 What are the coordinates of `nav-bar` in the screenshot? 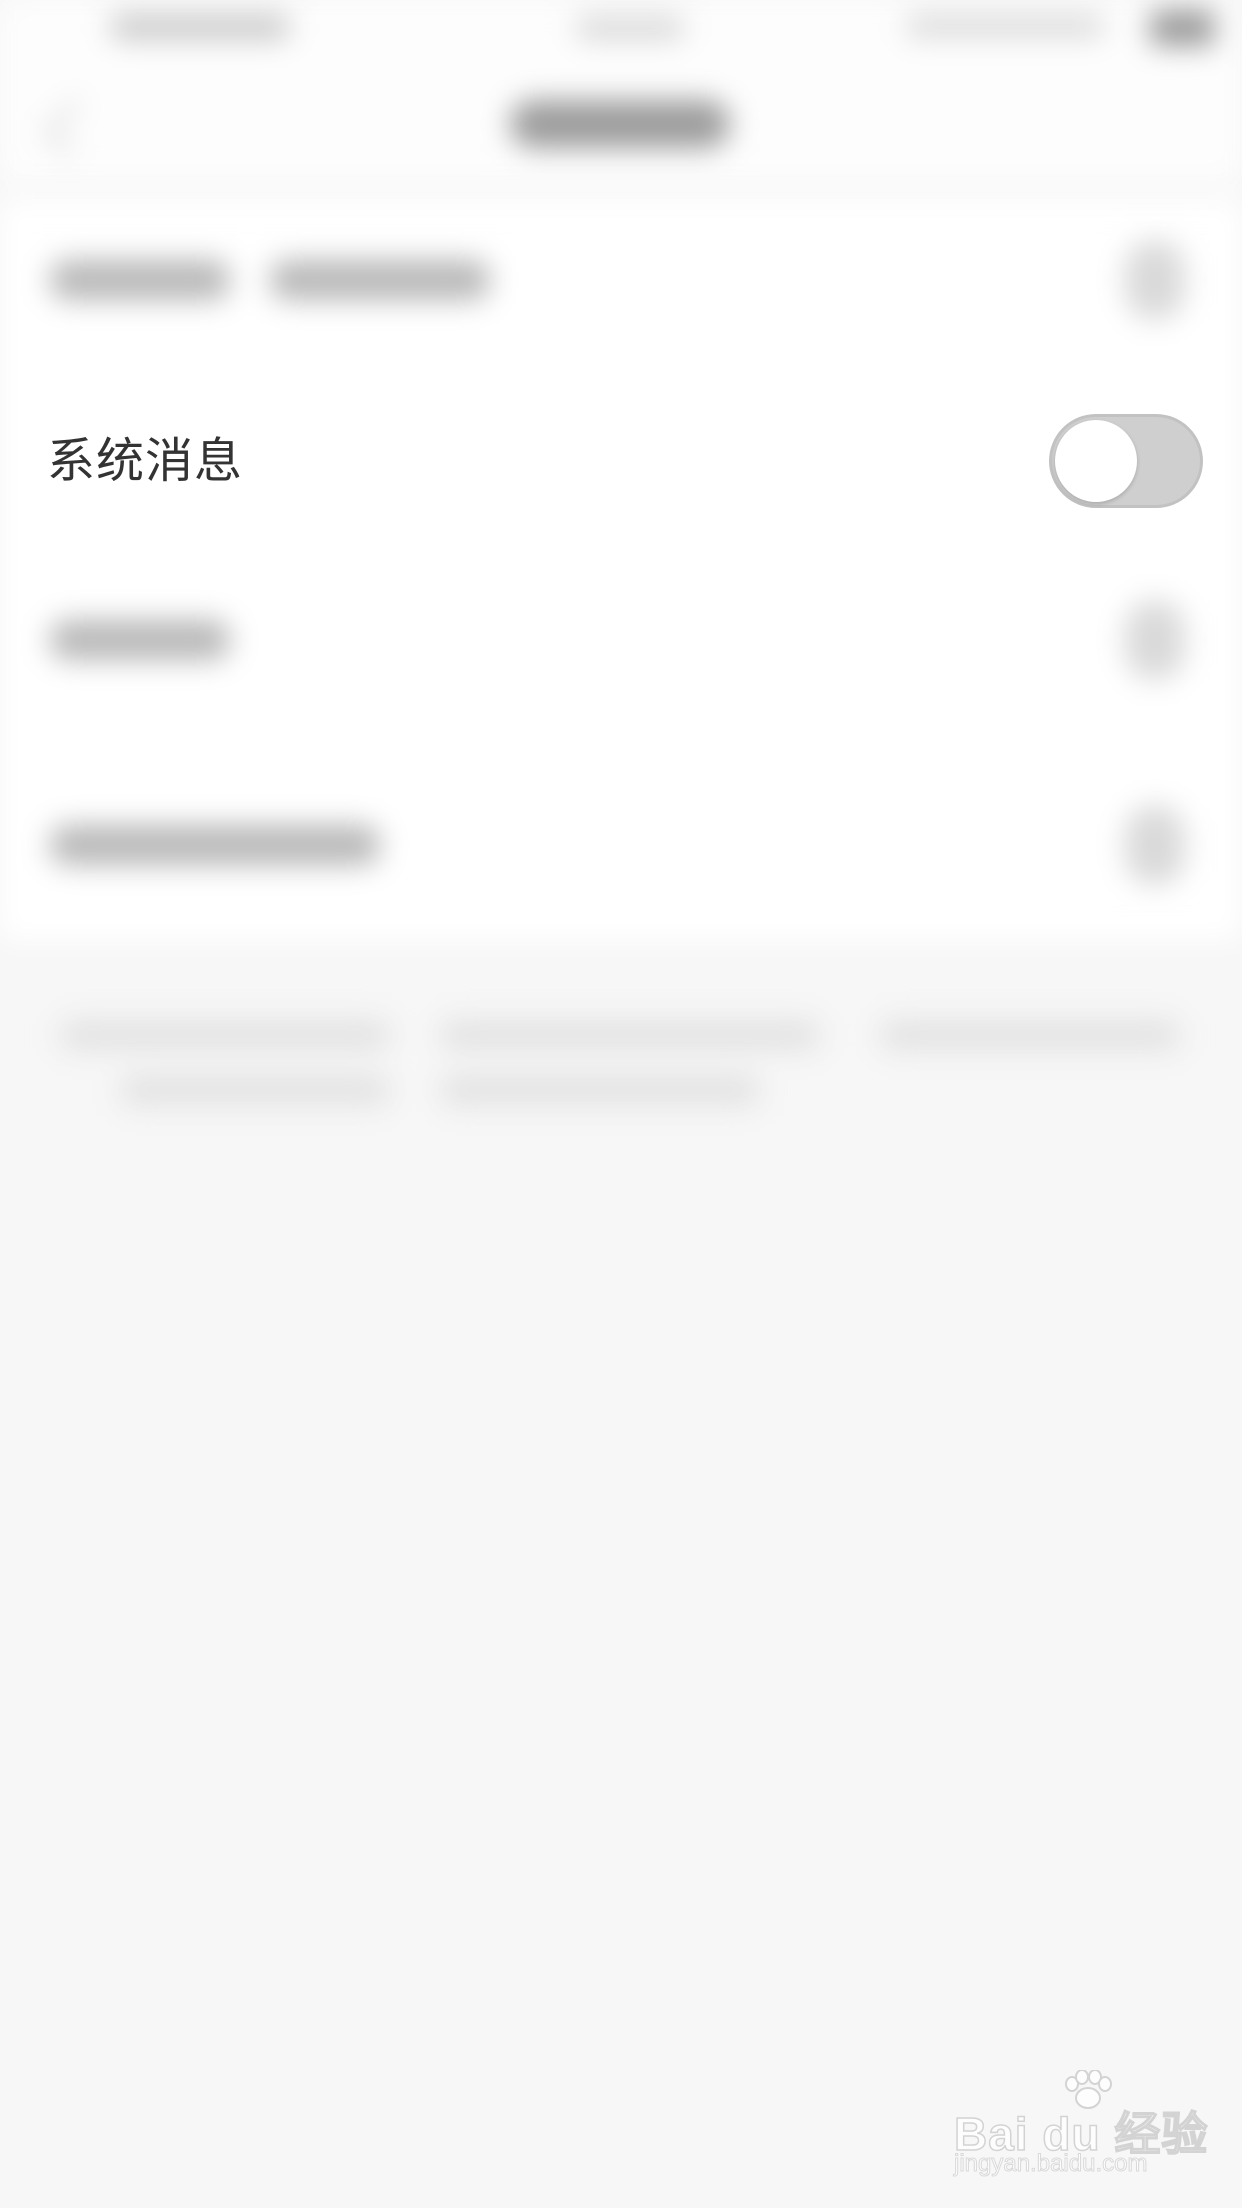 It's located at (621, 120).